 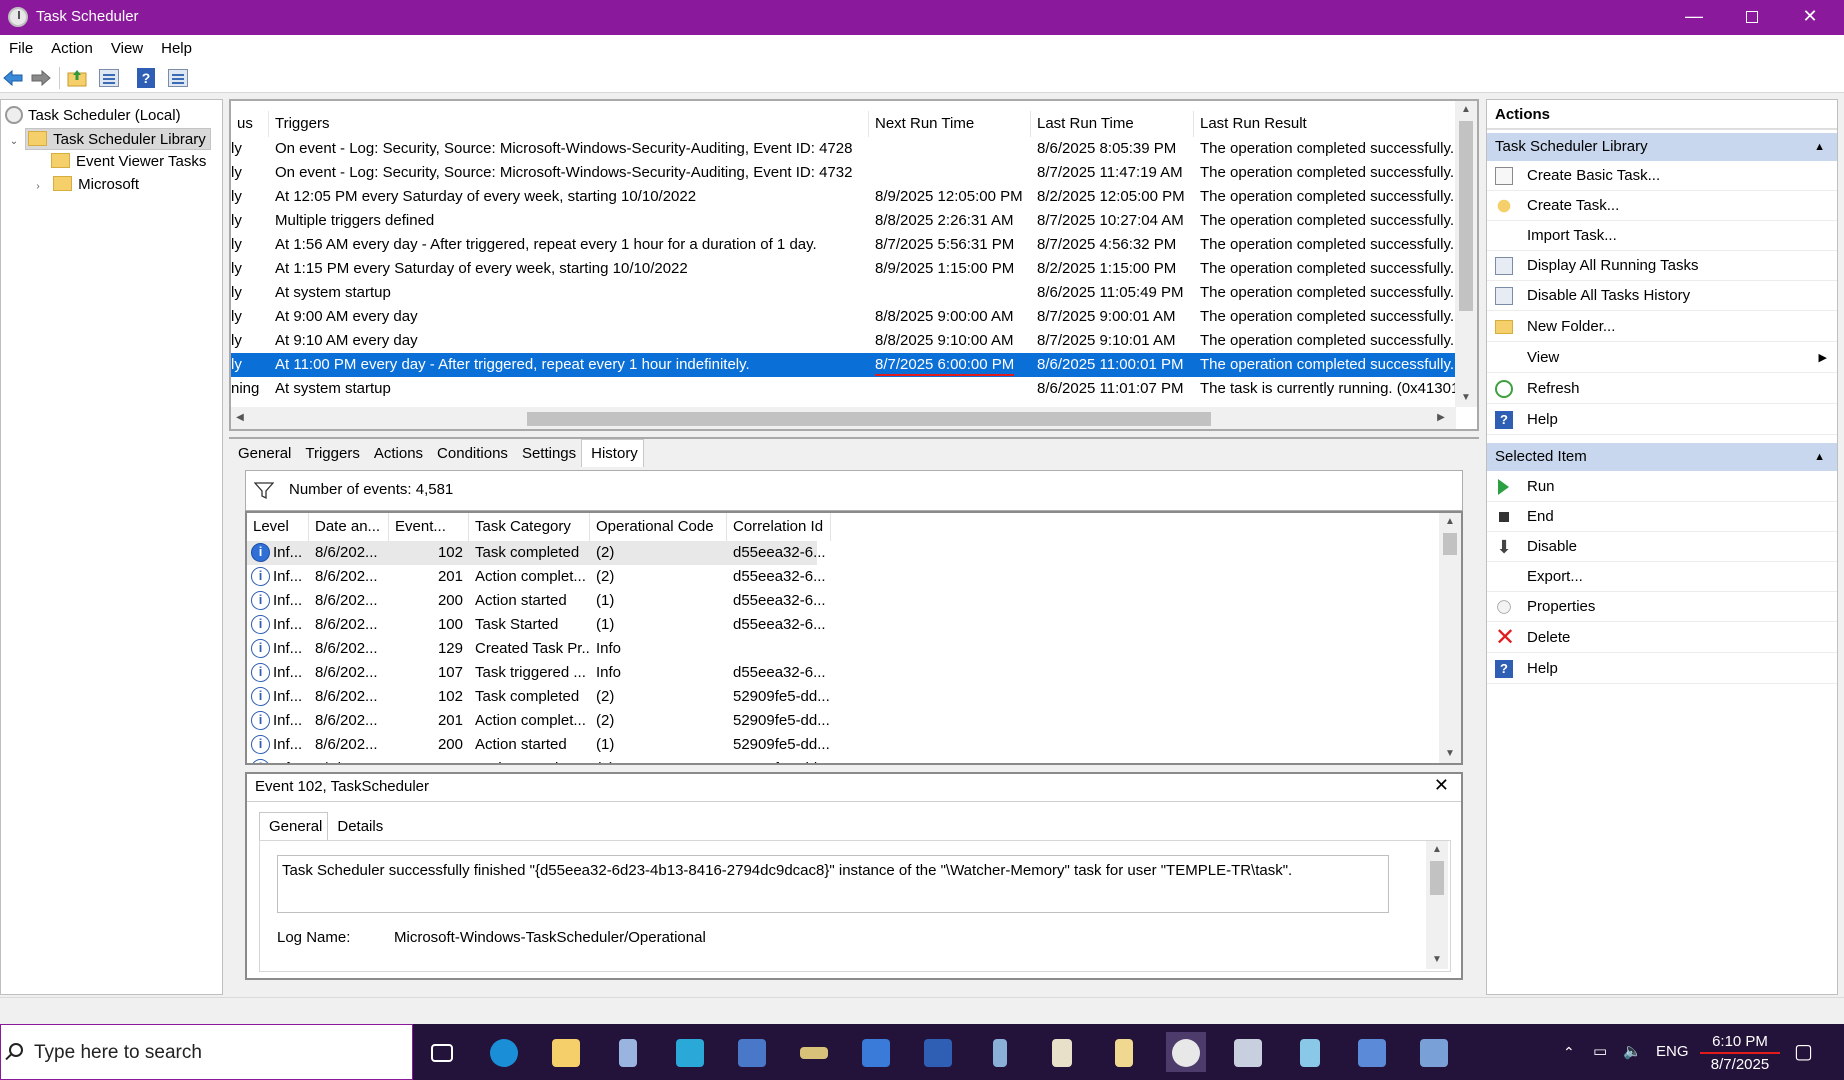 What do you see at coordinates (14, 142) in the screenshot?
I see `chevron-down-icon: ⌄` at bounding box center [14, 142].